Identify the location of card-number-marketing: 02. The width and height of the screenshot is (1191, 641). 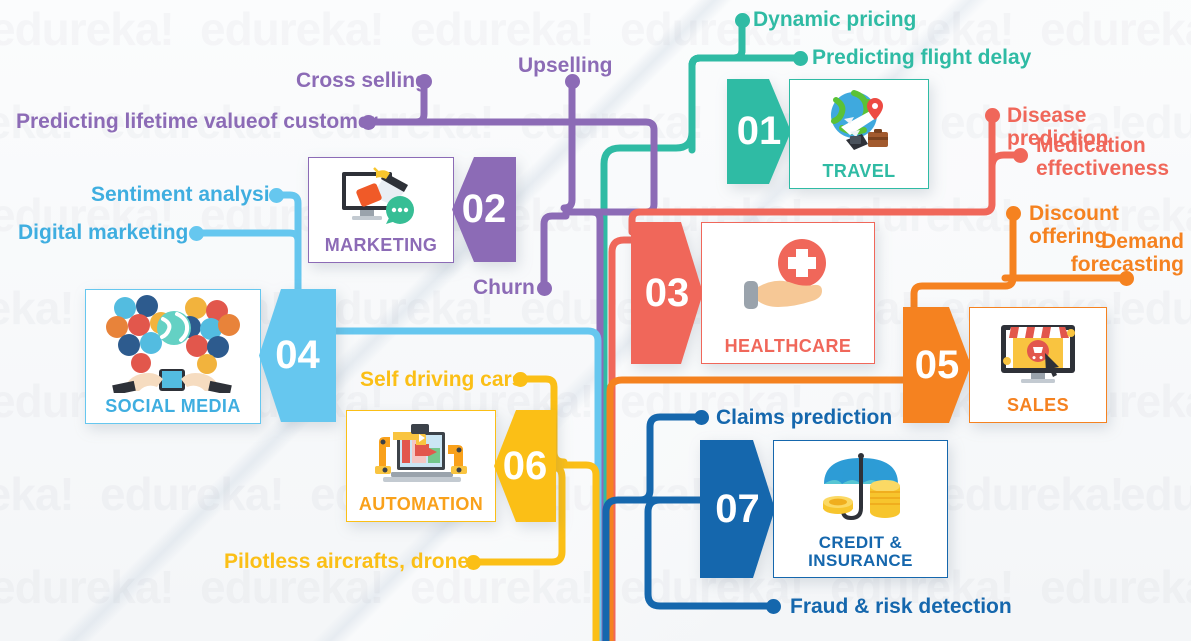
(484, 209).